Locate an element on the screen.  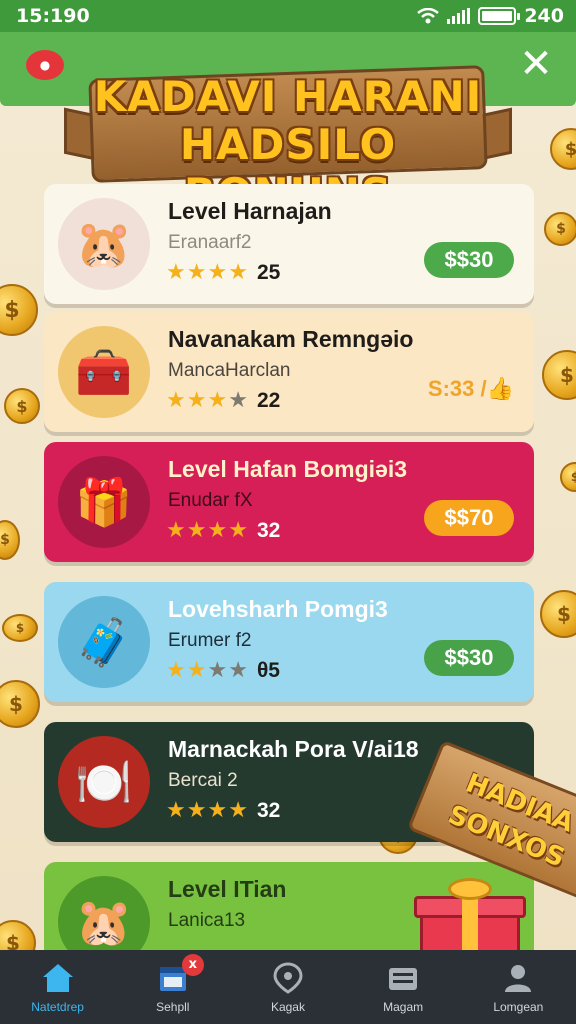
plate-icon: 🍽️ is located at coordinates (104, 782).